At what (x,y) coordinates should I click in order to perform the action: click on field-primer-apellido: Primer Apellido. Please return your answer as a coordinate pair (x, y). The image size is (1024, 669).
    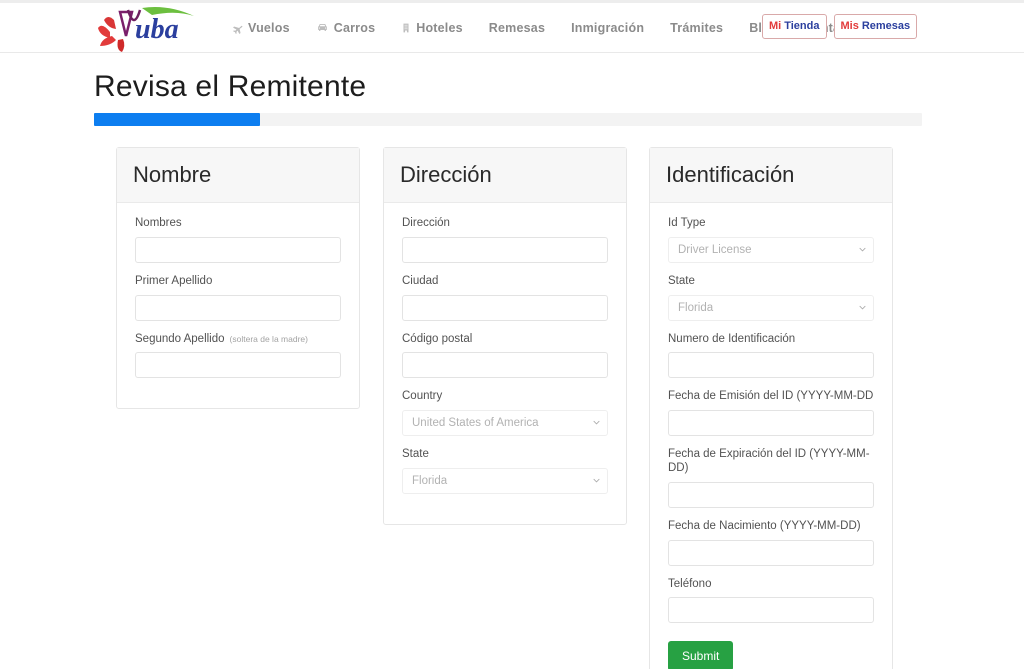
    Looking at the image, I should click on (238, 298).